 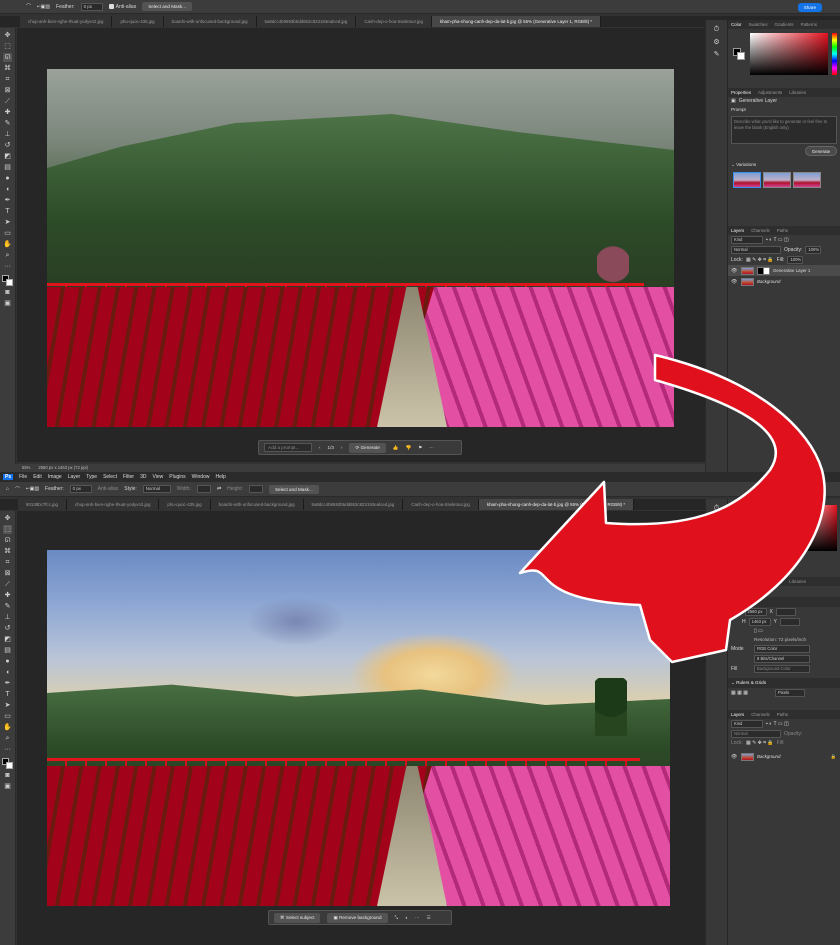 What do you see at coordinates (760, 743) in the screenshot?
I see `lock-icons: ▦ ✎ ✥ ⌗ 🔒` at bounding box center [760, 743].